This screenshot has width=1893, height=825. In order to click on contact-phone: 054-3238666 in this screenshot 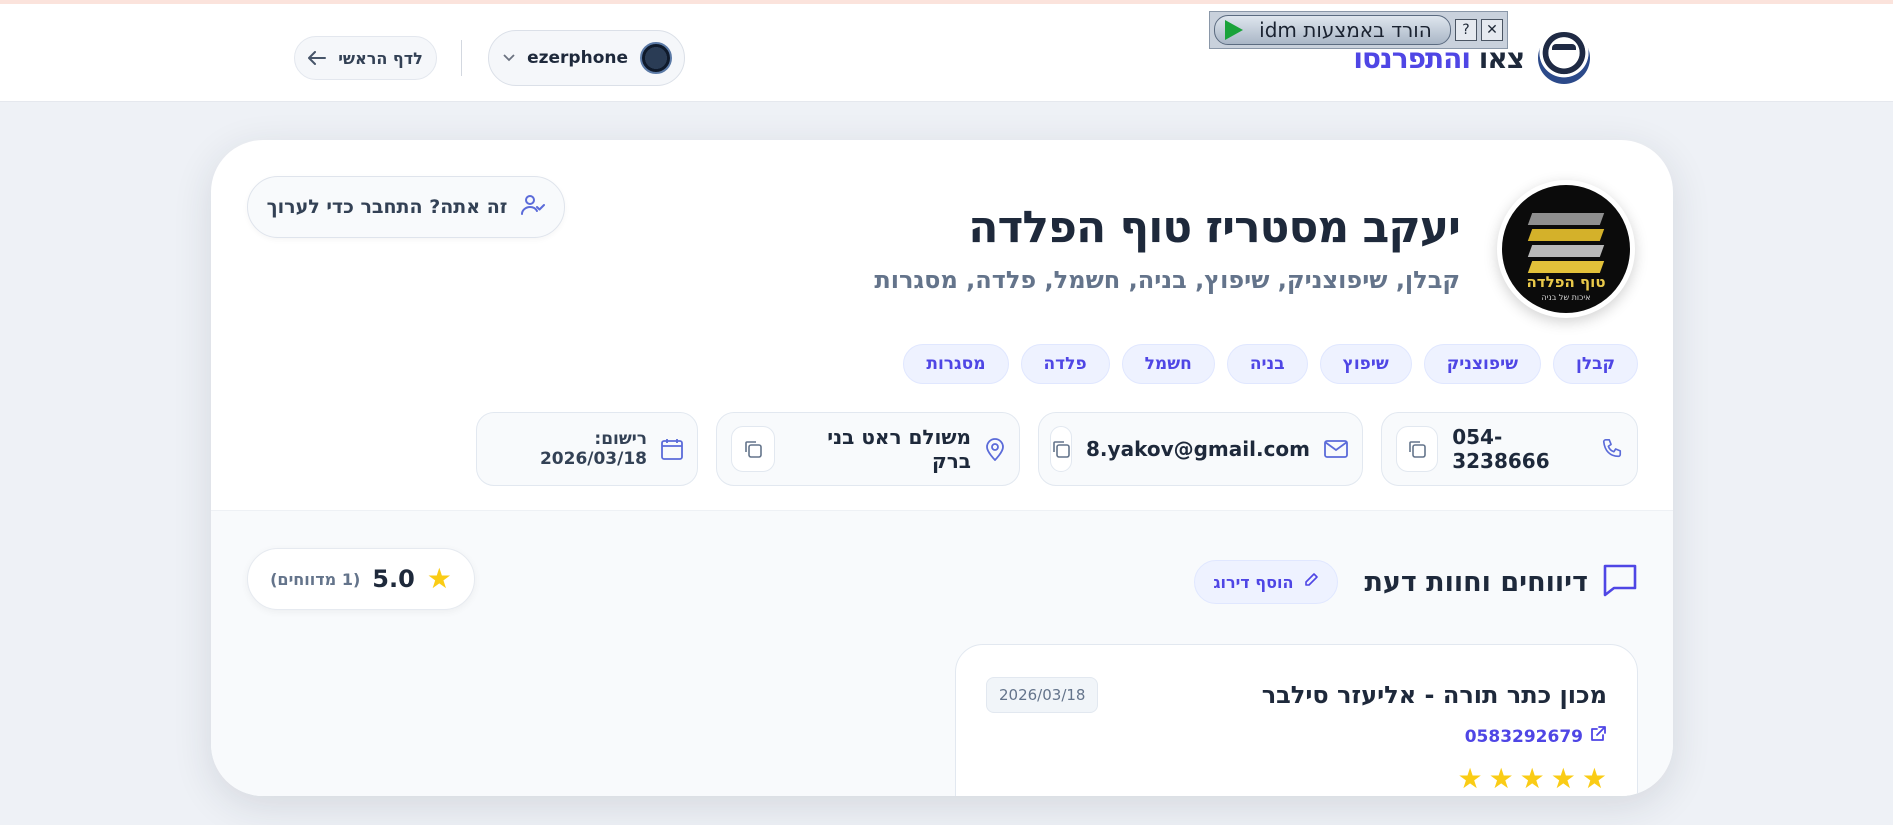, I will do `click(1509, 449)`.